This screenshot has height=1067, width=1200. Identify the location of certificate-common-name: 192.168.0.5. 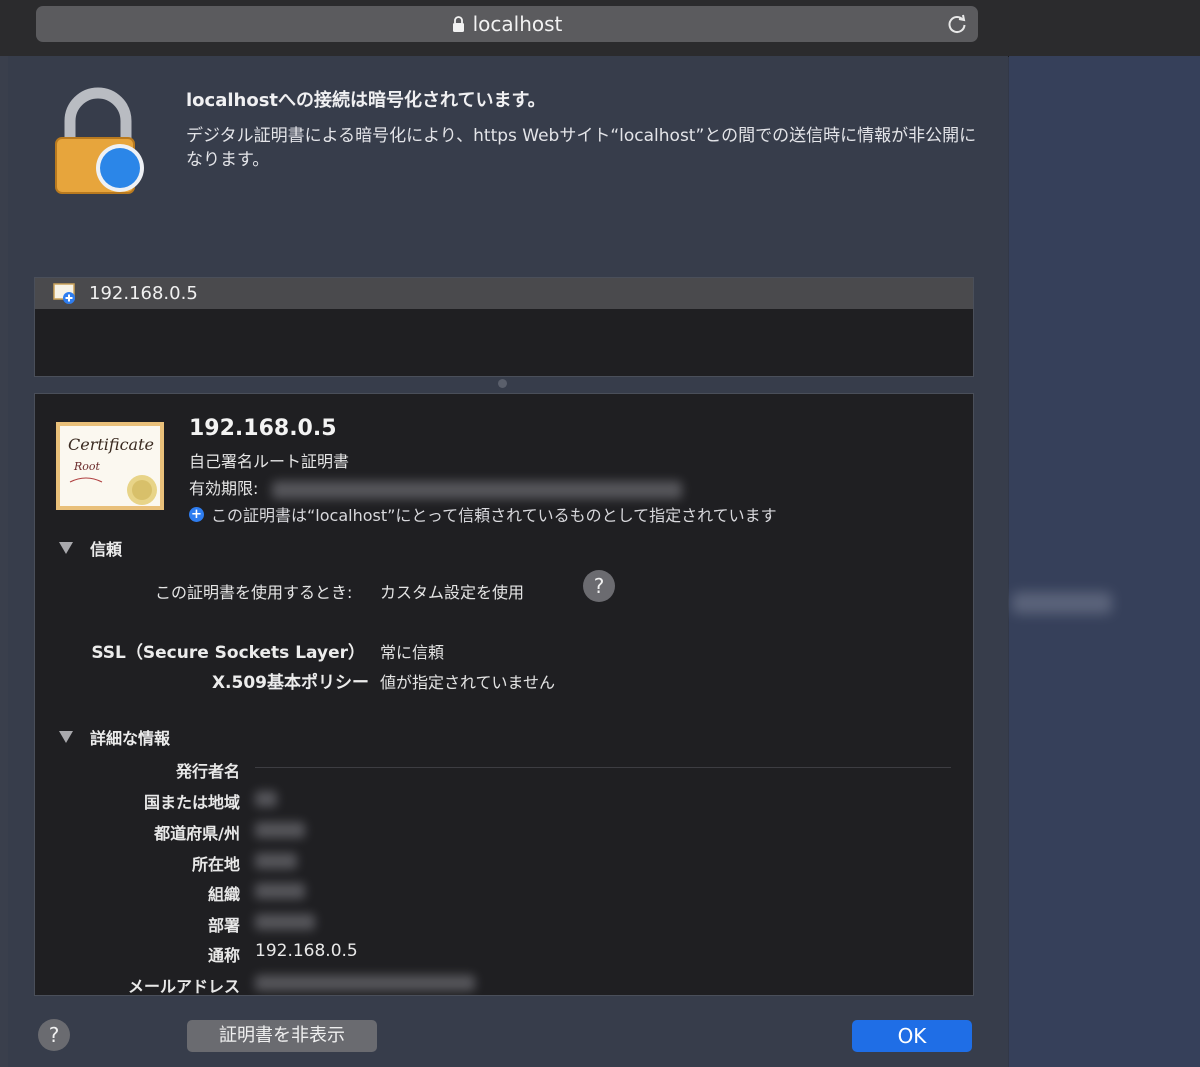
(263, 428).